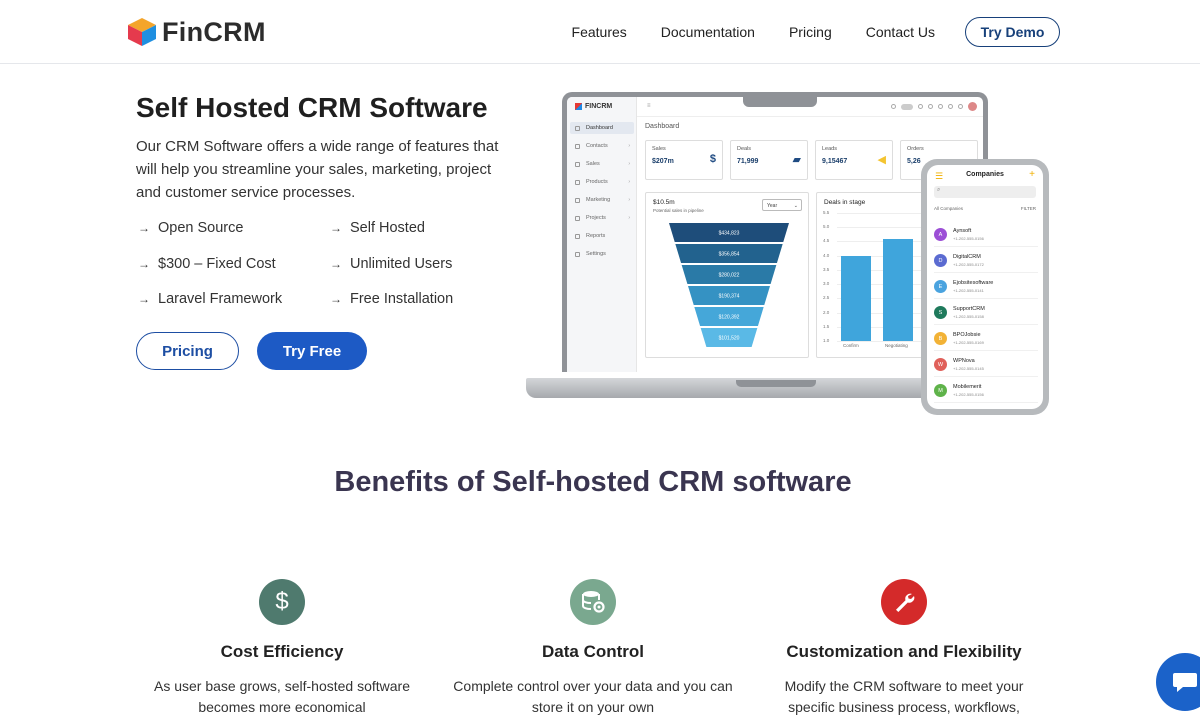 This screenshot has width=1200, height=720. What do you see at coordinates (940, 312) in the screenshot?
I see `company-avatar: S` at bounding box center [940, 312].